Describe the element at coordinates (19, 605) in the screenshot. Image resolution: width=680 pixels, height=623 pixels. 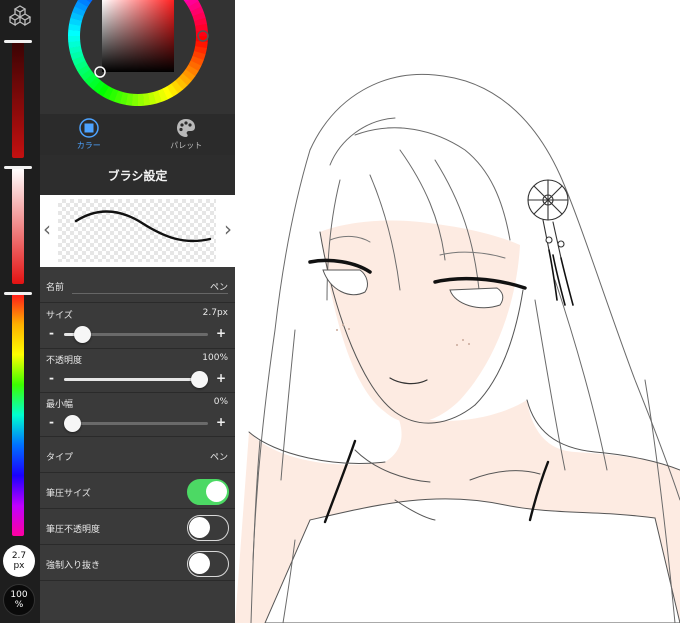
I see `brush-opacity-unit: %` at that location.